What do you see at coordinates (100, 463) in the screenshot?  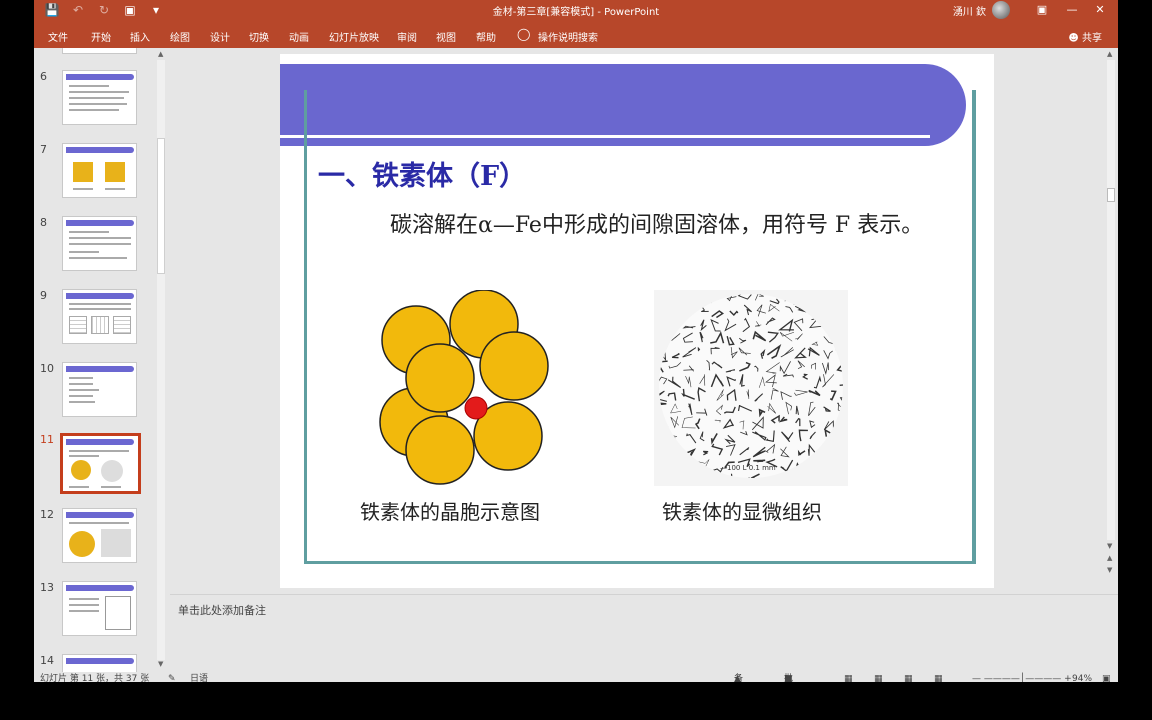 I see `slide-thumbnail-selected` at bounding box center [100, 463].